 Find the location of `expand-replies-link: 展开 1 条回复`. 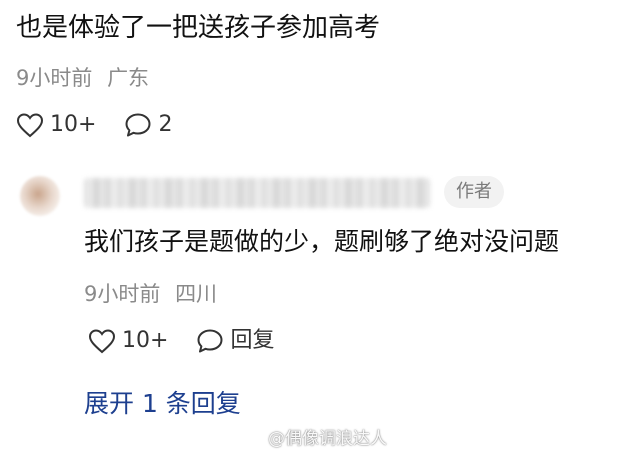

expand-replies-link: 展开 1 条回复 is located at coordinates (162, 404).